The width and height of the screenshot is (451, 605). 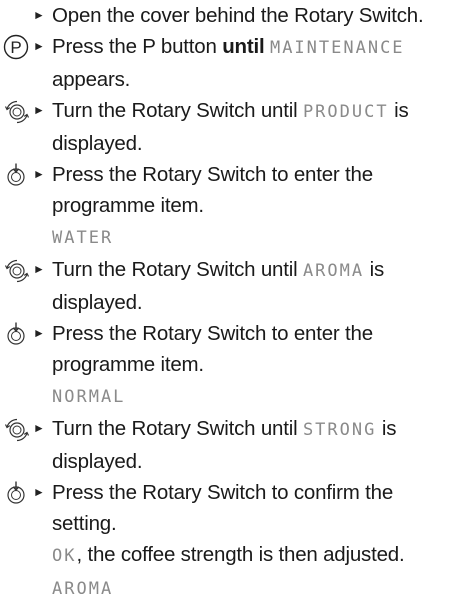 I want to click on emphasis-text: until, so click(x=243, y=46).